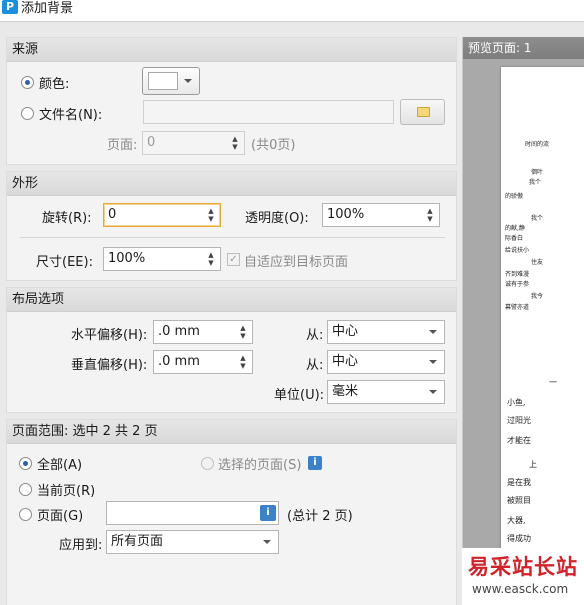 This screenshot has width=584, height=605. I want to click on preview-text-line: 才能在, so click(519, 440).